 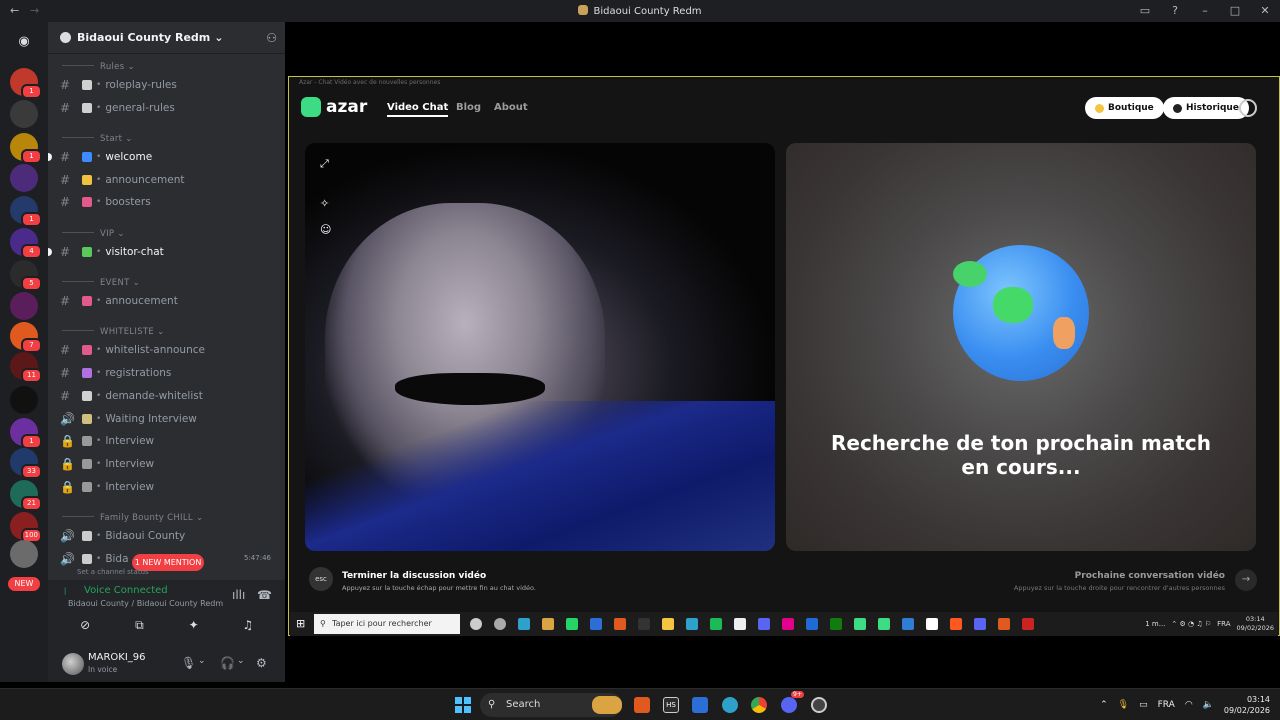 What do you see at coordinates (326, 163) in the screenshot?
I see `fullscreen-icon: ⤢` at bounding box center [326, 163].